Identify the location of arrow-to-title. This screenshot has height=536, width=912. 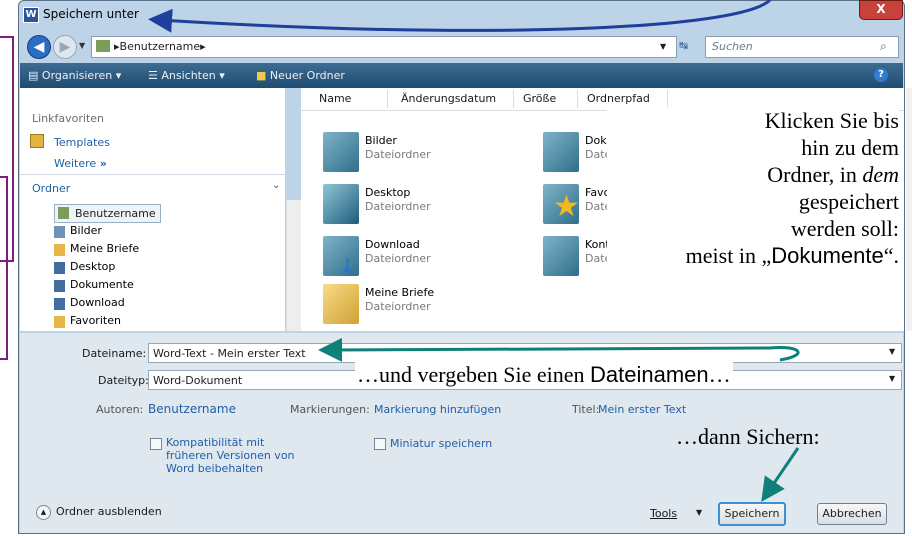
(460, 16).